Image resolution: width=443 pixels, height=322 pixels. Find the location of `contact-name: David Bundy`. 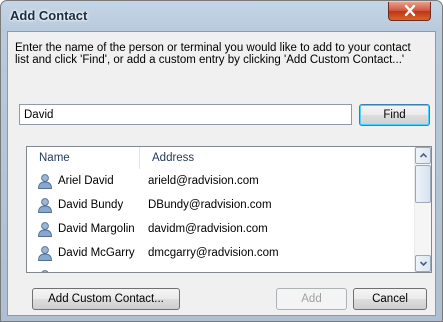

contact-name: David Bundy is located at coordinates (91, 205).